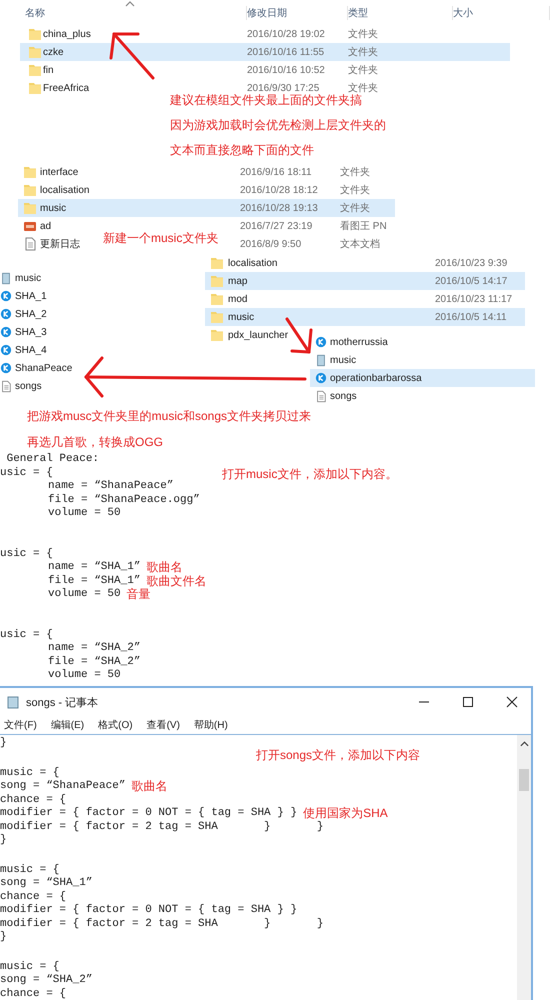 The width and height of the screenshot is (550, 1000). What do you see at coordinates (93, 662) in the screenshot?
I see `code-line: file = “SHA_2”` at bounding box center [93, 662].